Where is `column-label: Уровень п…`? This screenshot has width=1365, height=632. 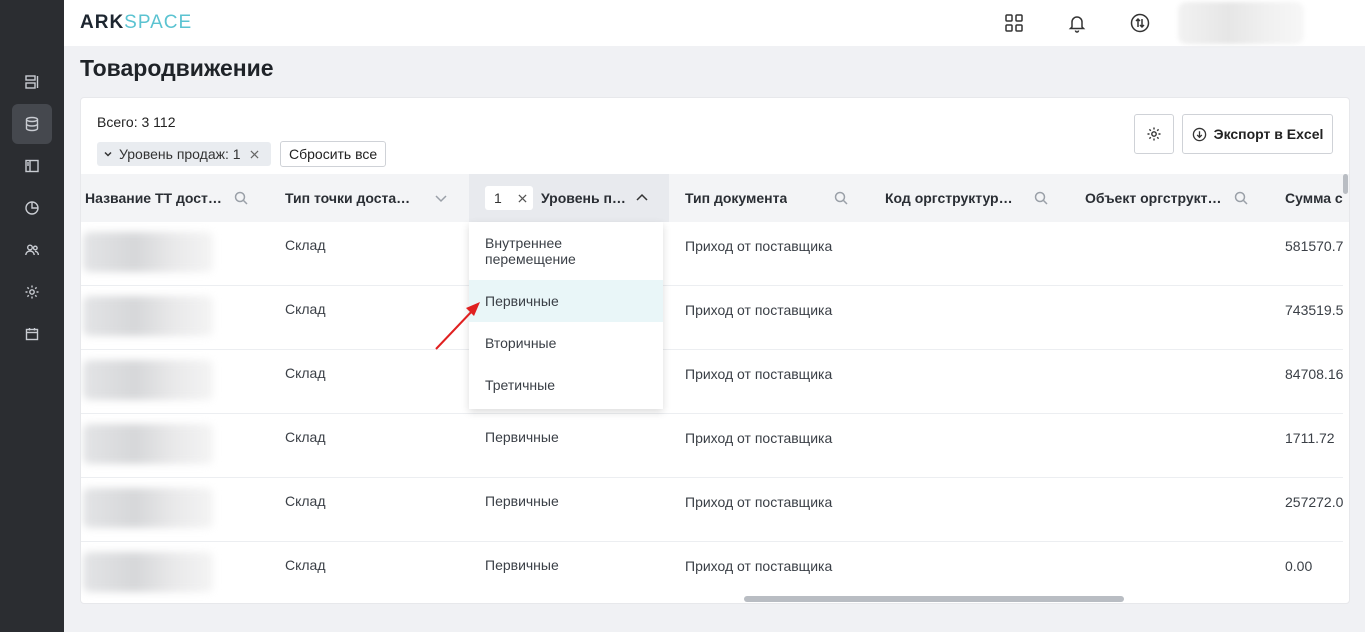 column-label: Уровень п… is located at coordinates (583, 198).